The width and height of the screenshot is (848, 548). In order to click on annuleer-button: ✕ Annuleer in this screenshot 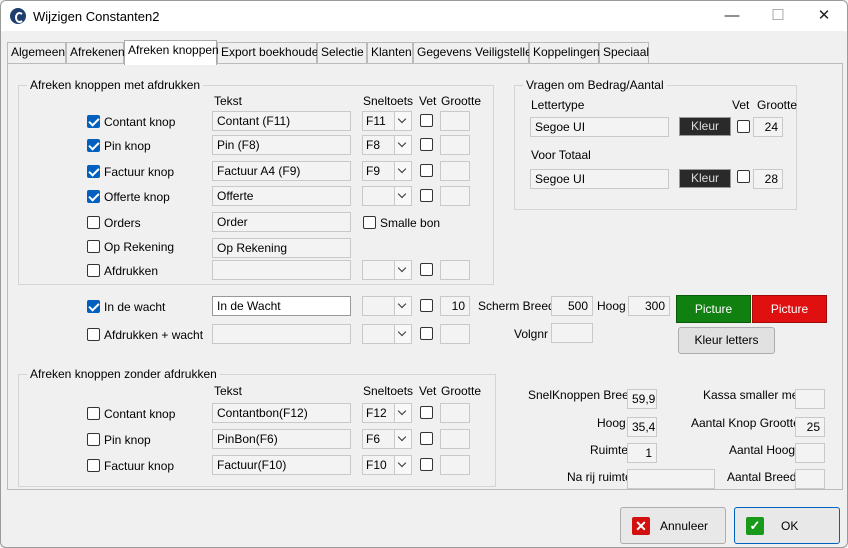, I will do `click(673, 525)`.